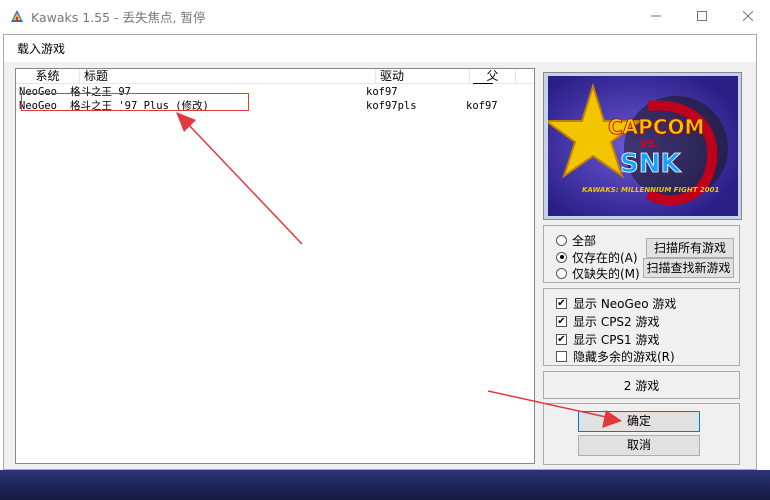  Describe the element at coordinates (625, 303) in the screenshot. I see `checkbox-label: 显示 NeoGeo 游戏` at that location.